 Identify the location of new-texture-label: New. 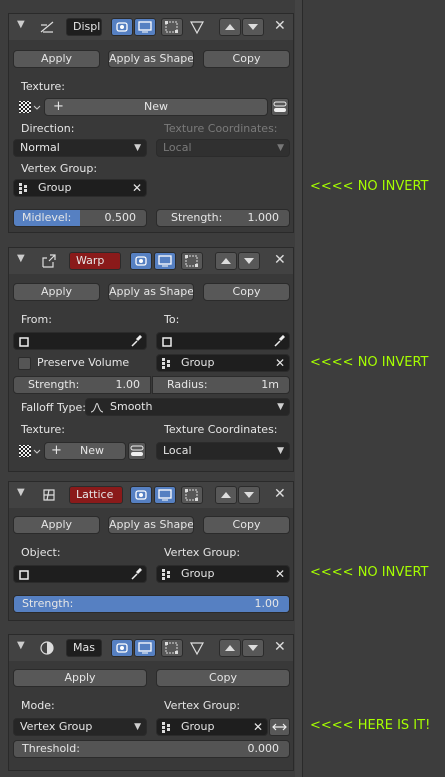
(92, 450).